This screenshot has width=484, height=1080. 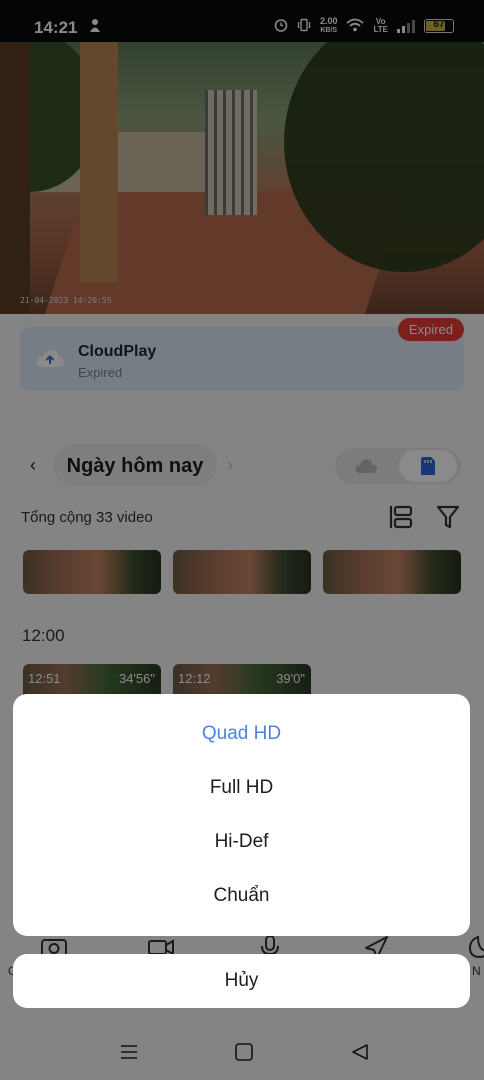 I want to click on quality-option-quad-hd: Quad HD, so click(x=241, y=734).